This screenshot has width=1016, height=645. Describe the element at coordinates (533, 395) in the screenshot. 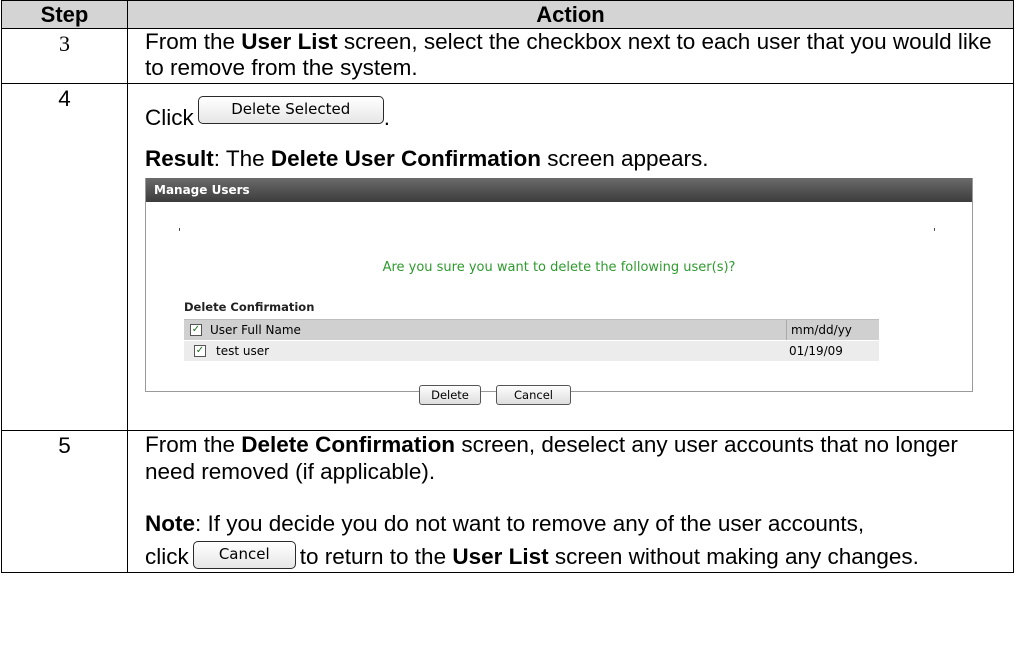

I see `cancel-button: Cancel` at that location.